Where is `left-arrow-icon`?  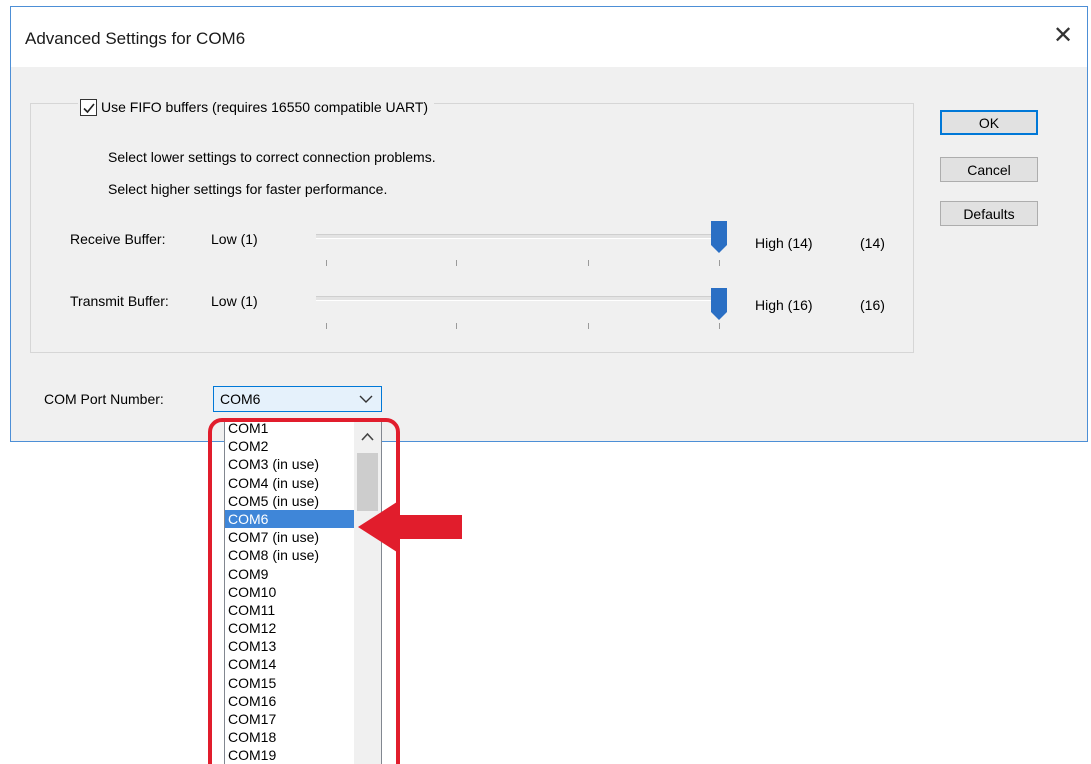 left-arrow-icon is located at coordinates (410, 527).